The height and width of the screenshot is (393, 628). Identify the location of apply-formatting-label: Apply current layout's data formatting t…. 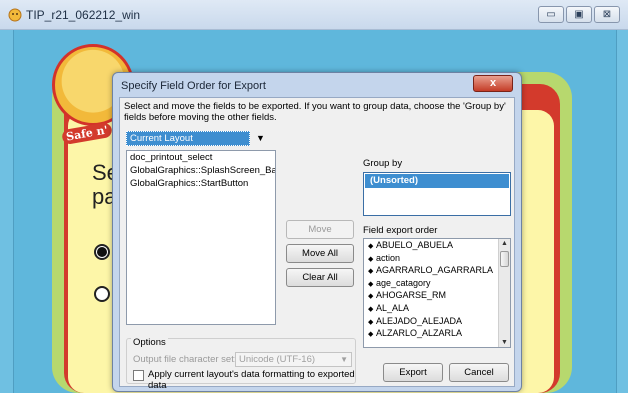
(251, 380).